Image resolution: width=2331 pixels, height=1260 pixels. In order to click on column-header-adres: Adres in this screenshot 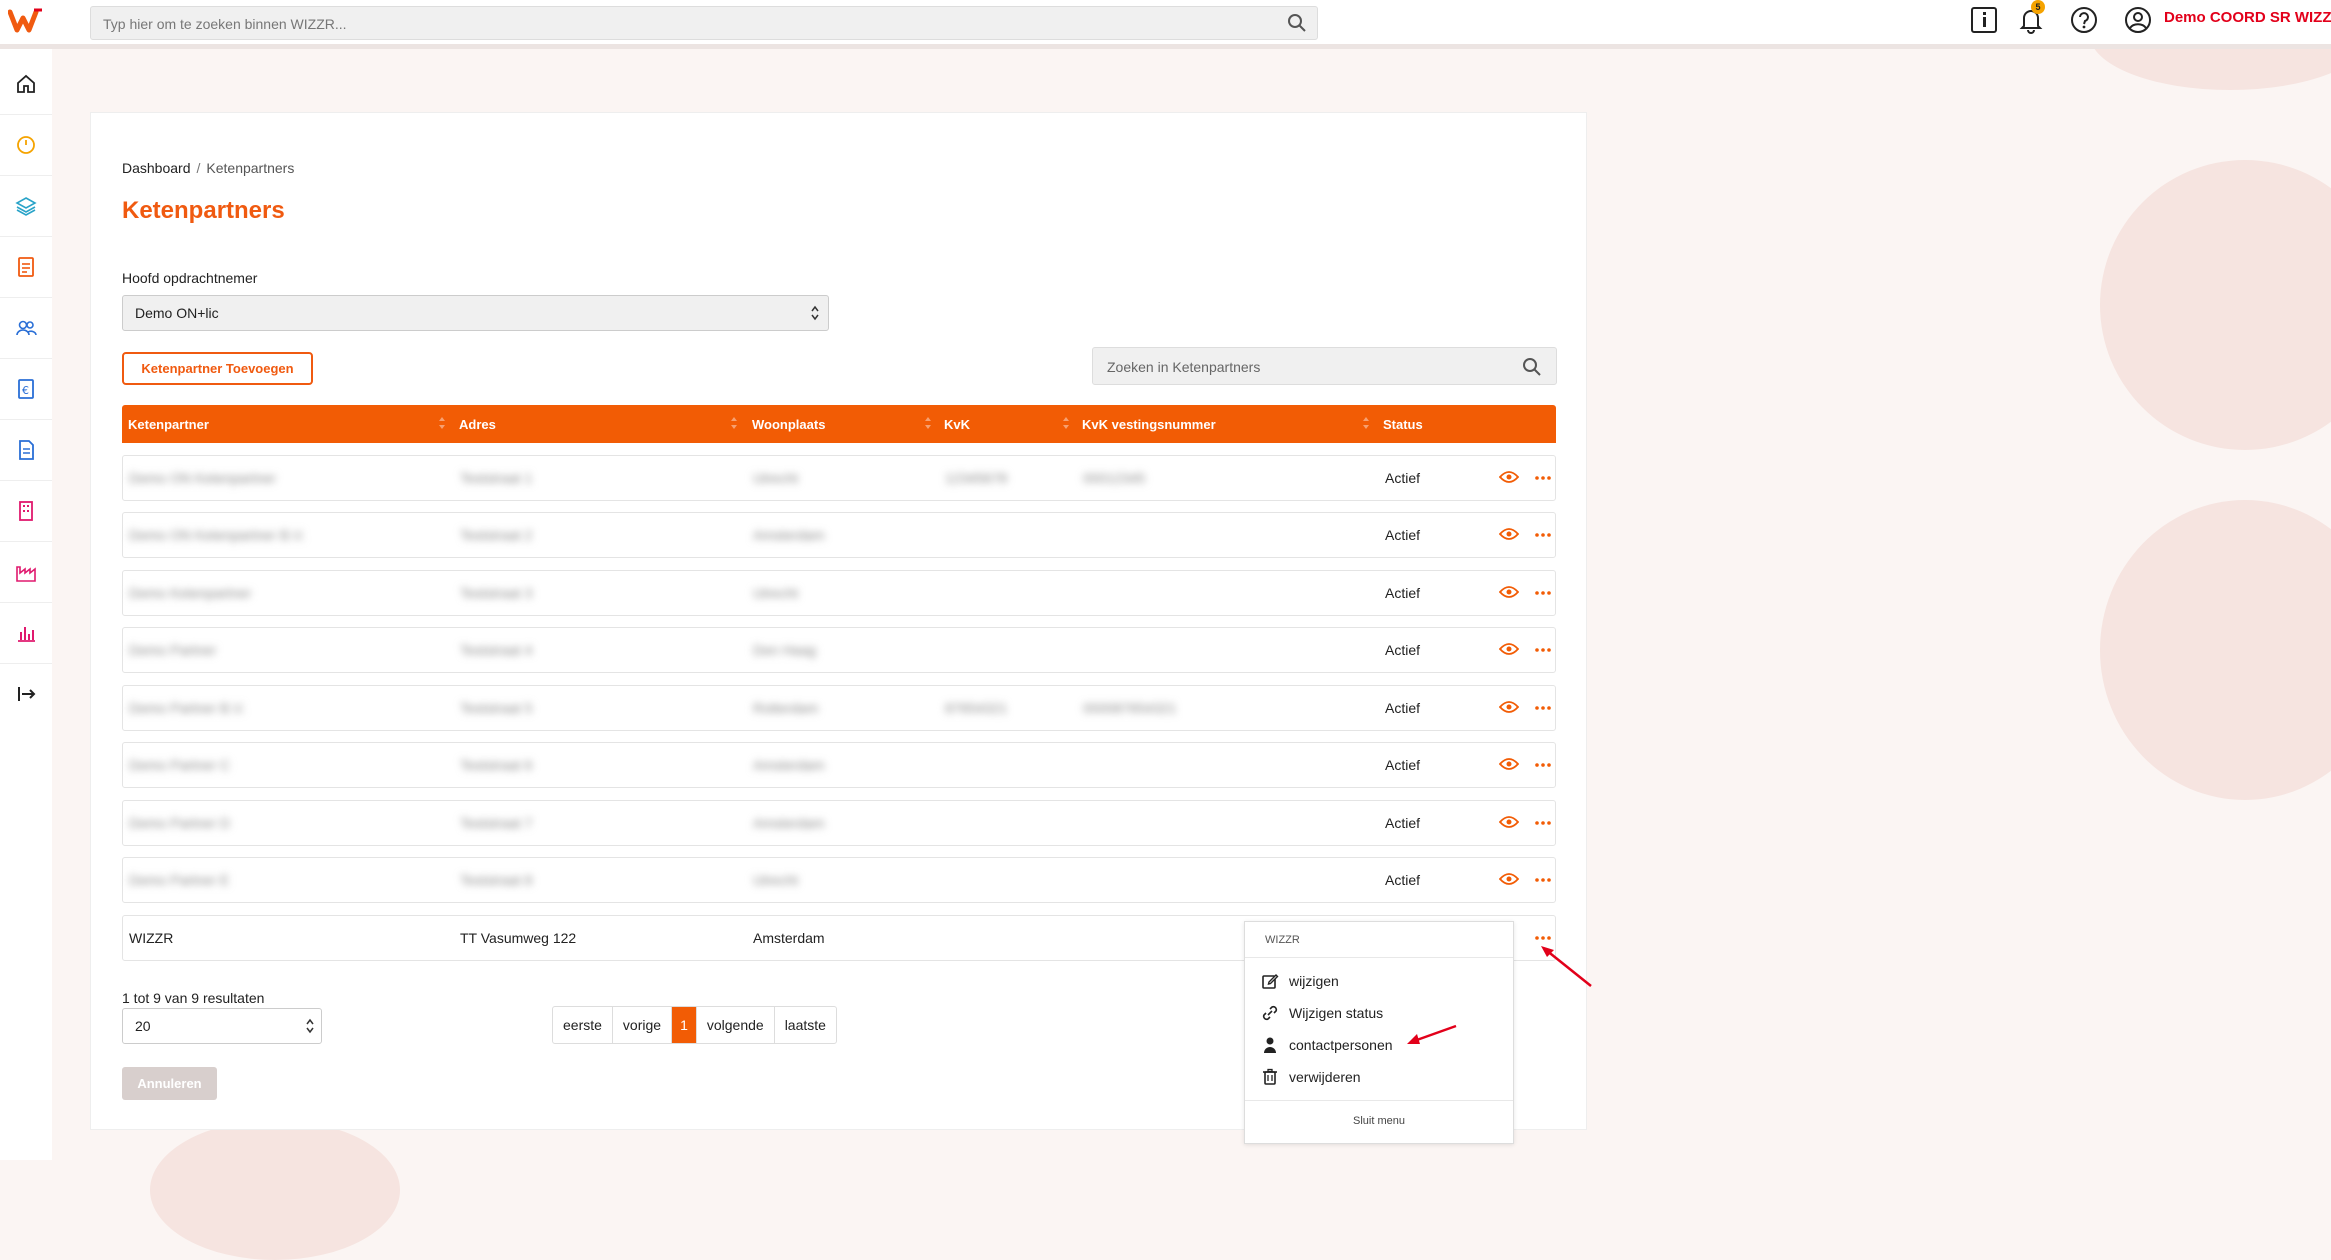, I will do `click(477, 424)`.